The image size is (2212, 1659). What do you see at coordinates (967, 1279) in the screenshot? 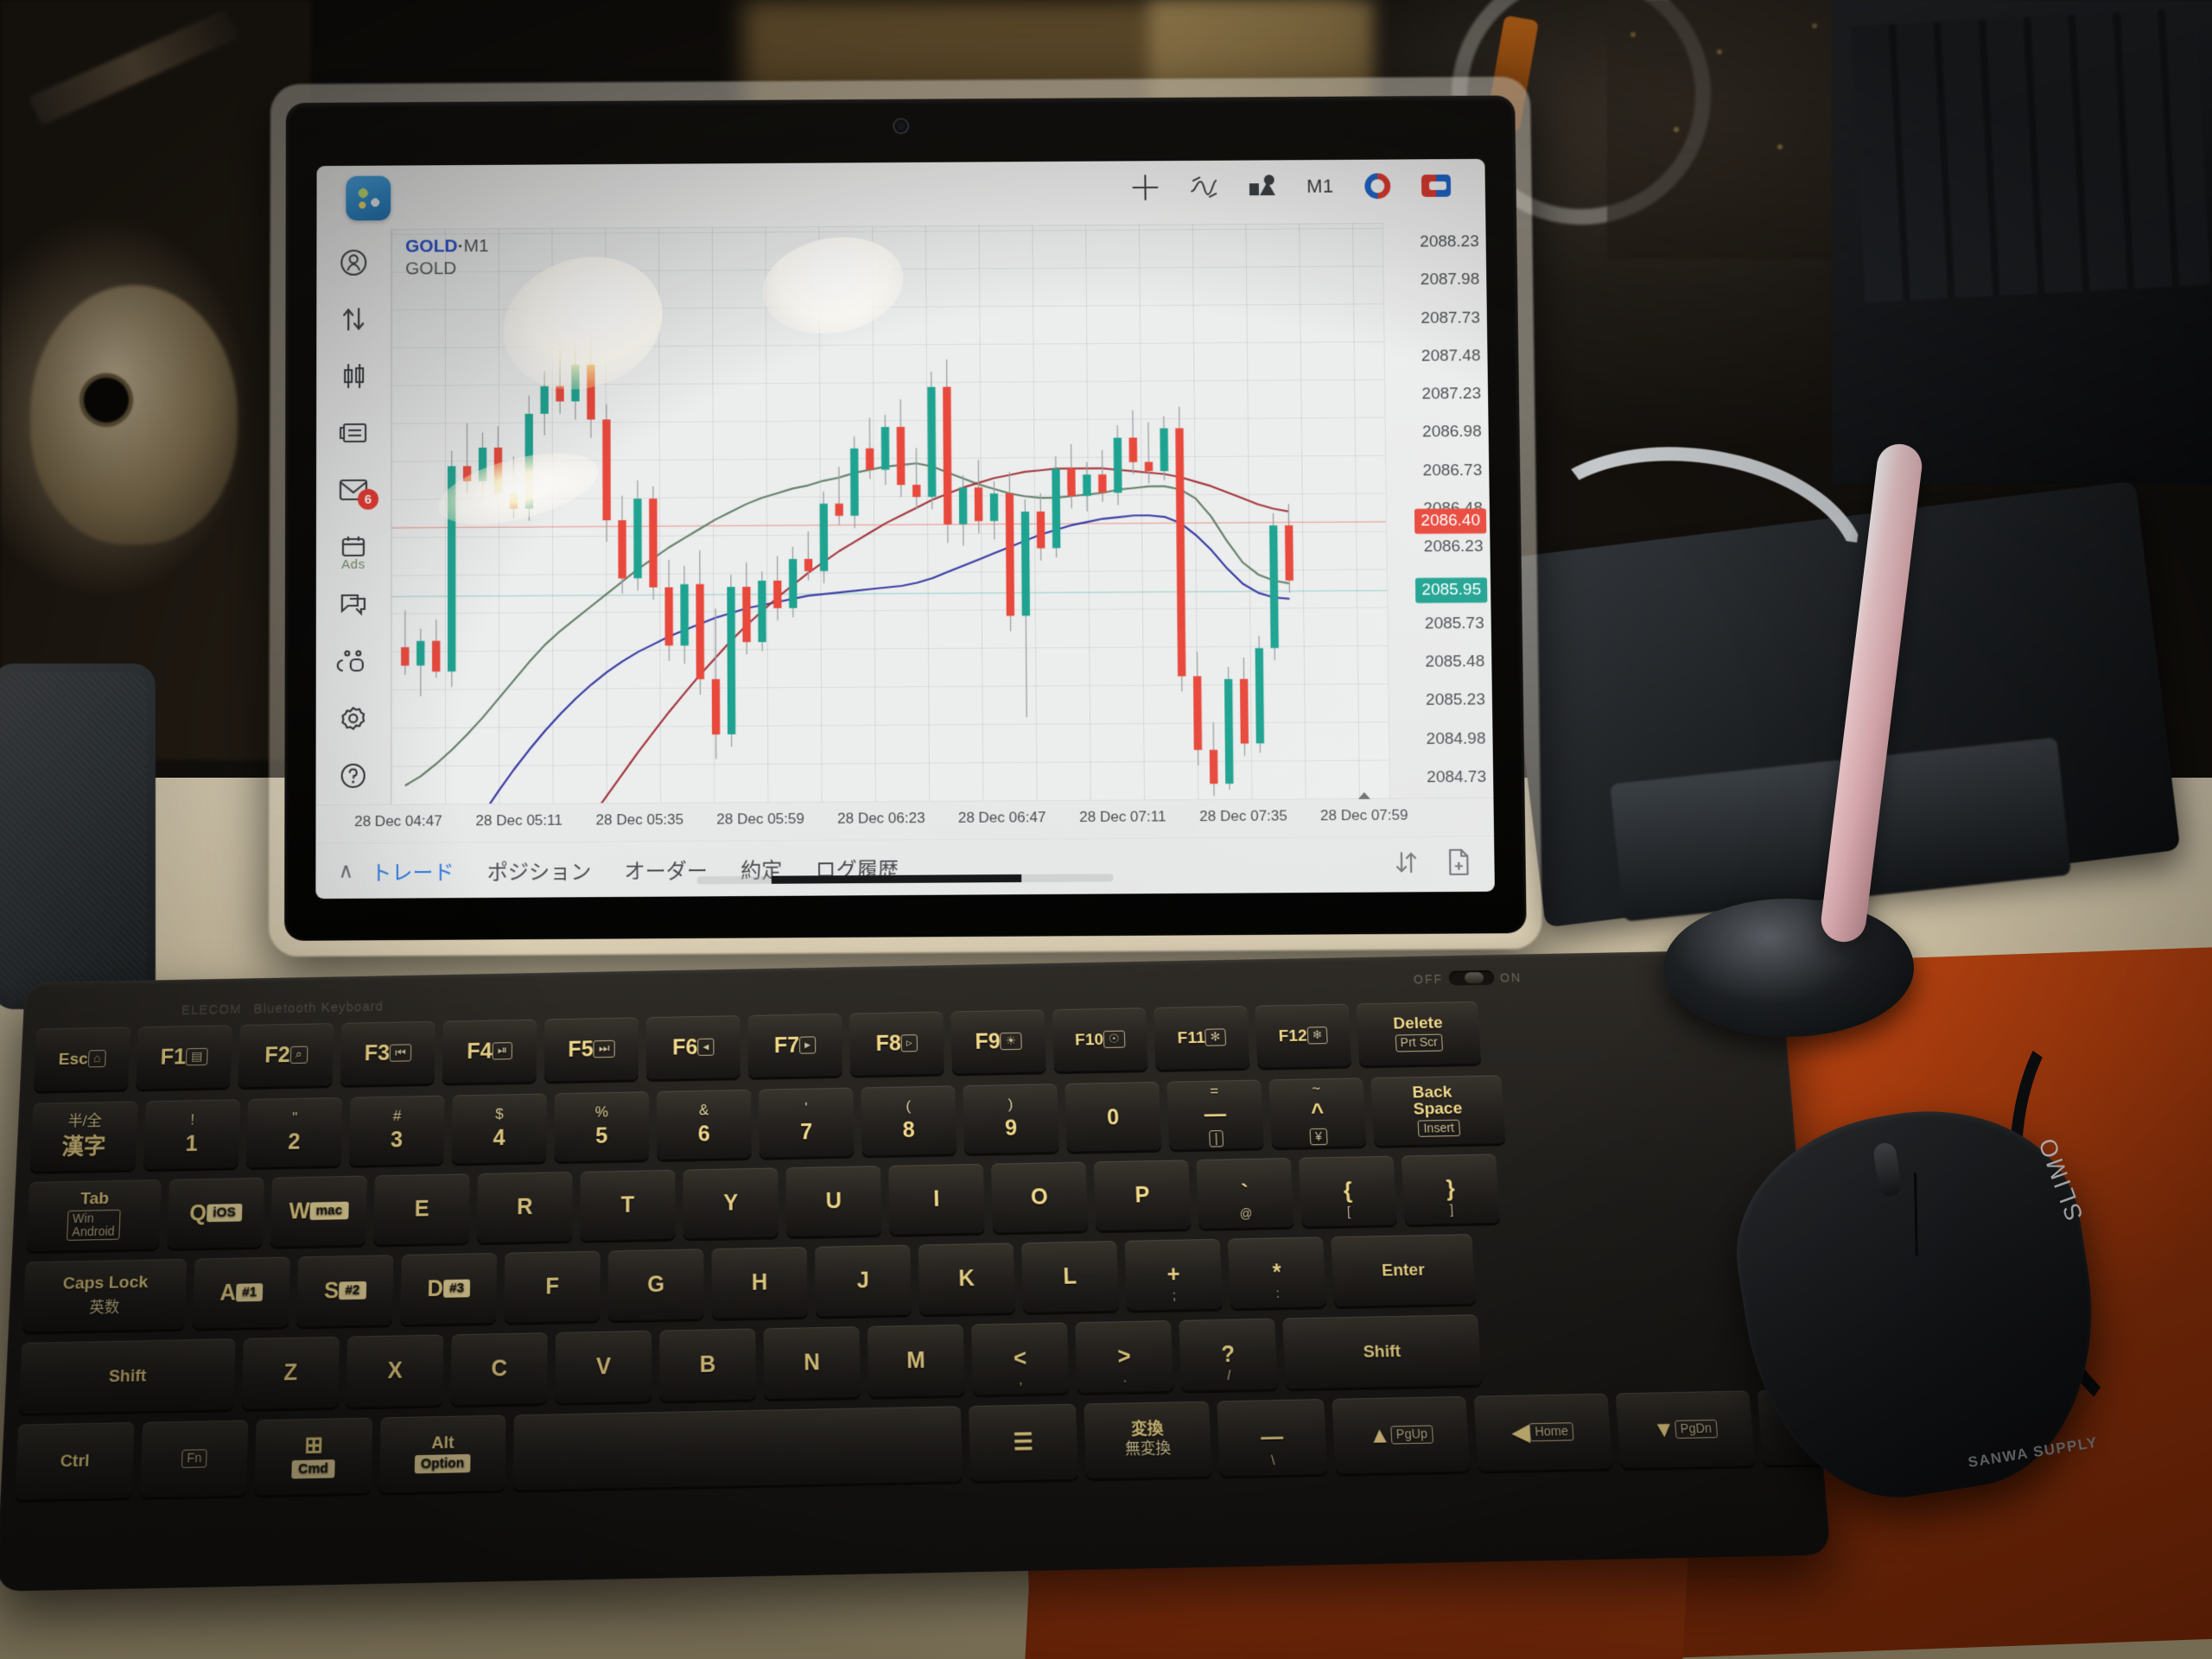
I see `key-k: K` at bounding box center [967, 1279].